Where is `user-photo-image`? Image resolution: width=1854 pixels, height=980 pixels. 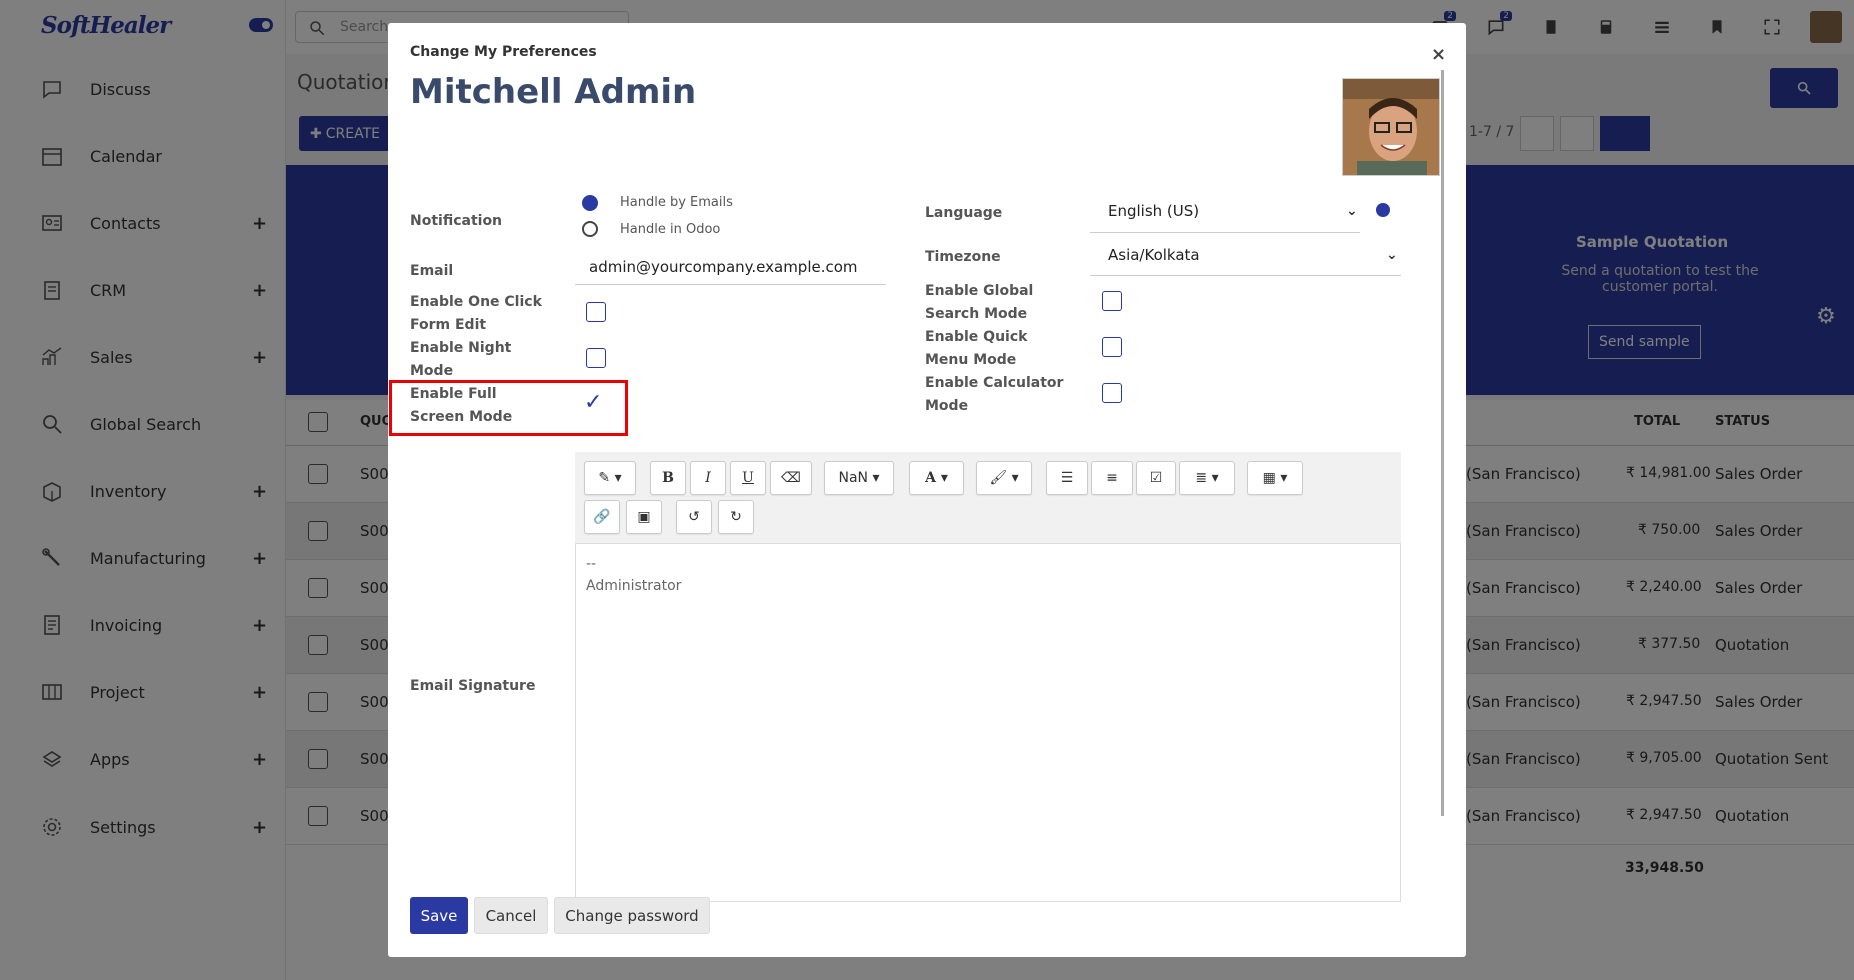
user-photo-image is located at coordinates (1391, 127).